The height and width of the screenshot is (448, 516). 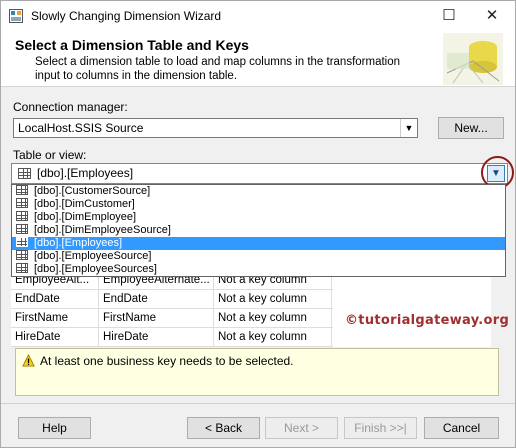 I want to click on table-or-view-select: [dbo].[Employees] ▼, so click(x=259, y=173).